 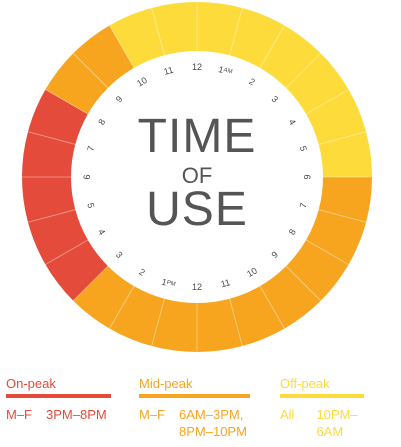 I want to click on legend-on-peak: On-peak M–F 3PM–8PM, so click(x=58, y=399).